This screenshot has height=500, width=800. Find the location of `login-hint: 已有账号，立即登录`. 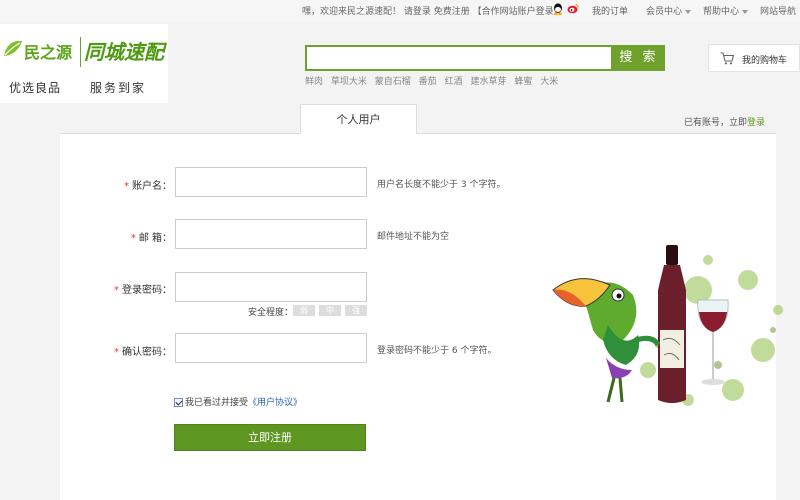

login-hint: 已有账号，立即登录 is located at coordinates (724, 121).